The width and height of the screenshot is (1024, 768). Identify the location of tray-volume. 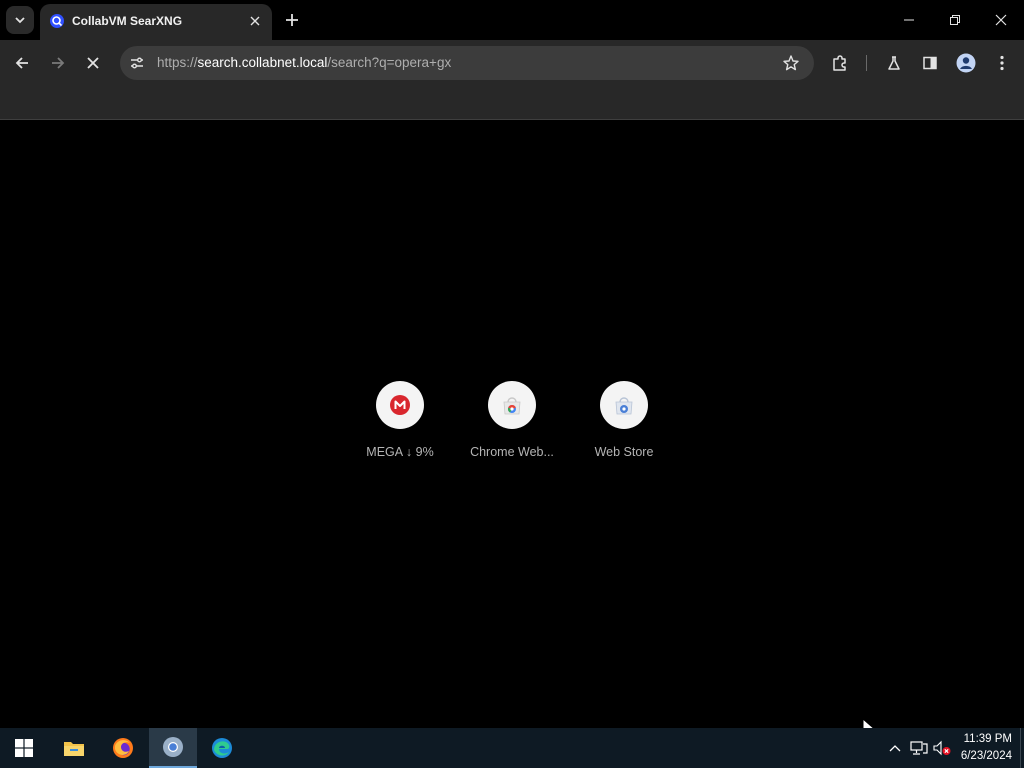
(942, 748).